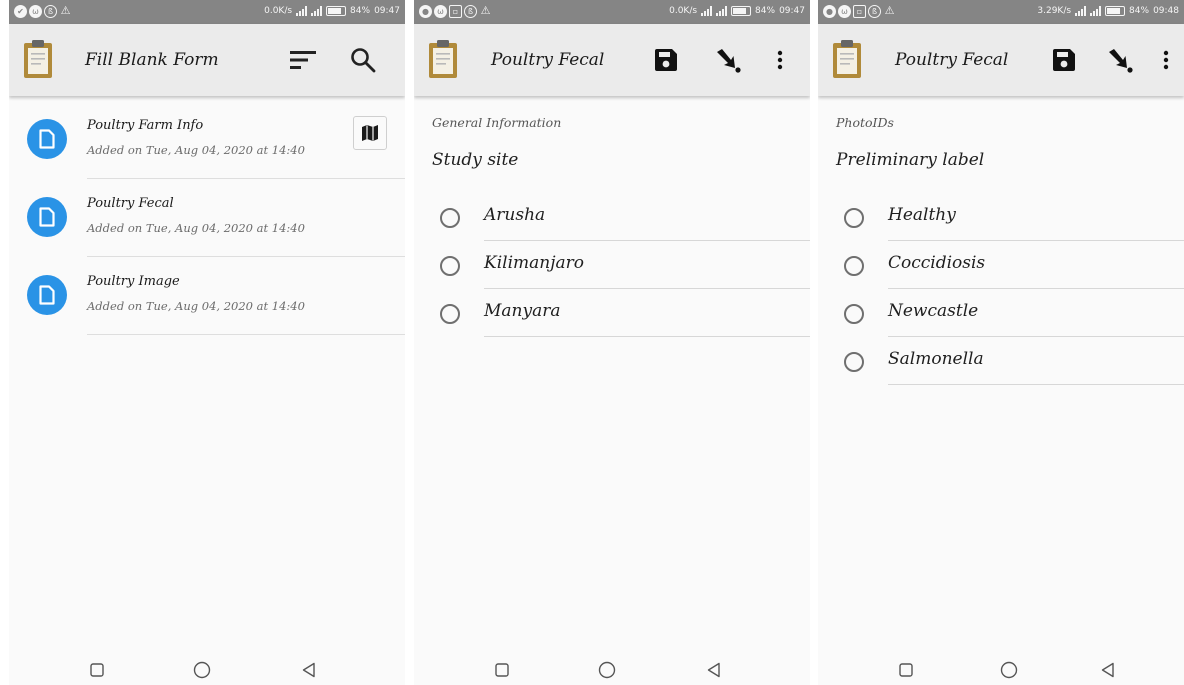  I want to click on clock: 09:48, so click(1166, 11).